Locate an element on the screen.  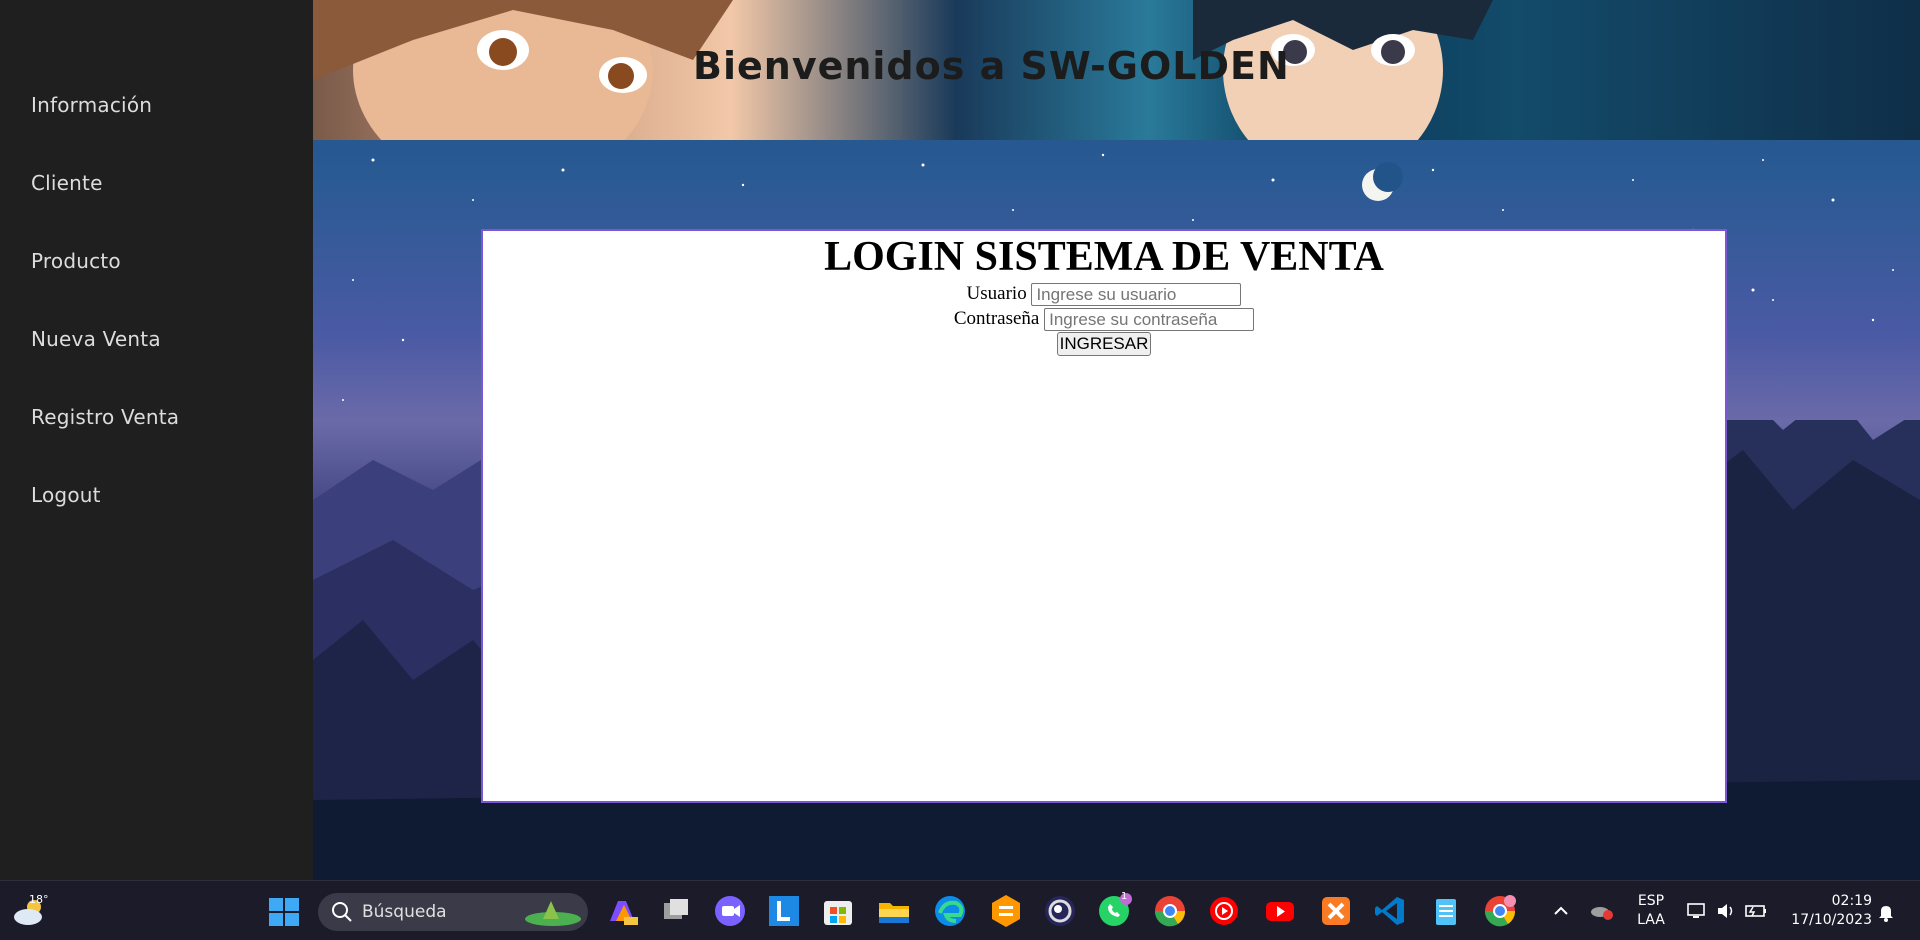
windows-icon is located at coordinates (284, 912).